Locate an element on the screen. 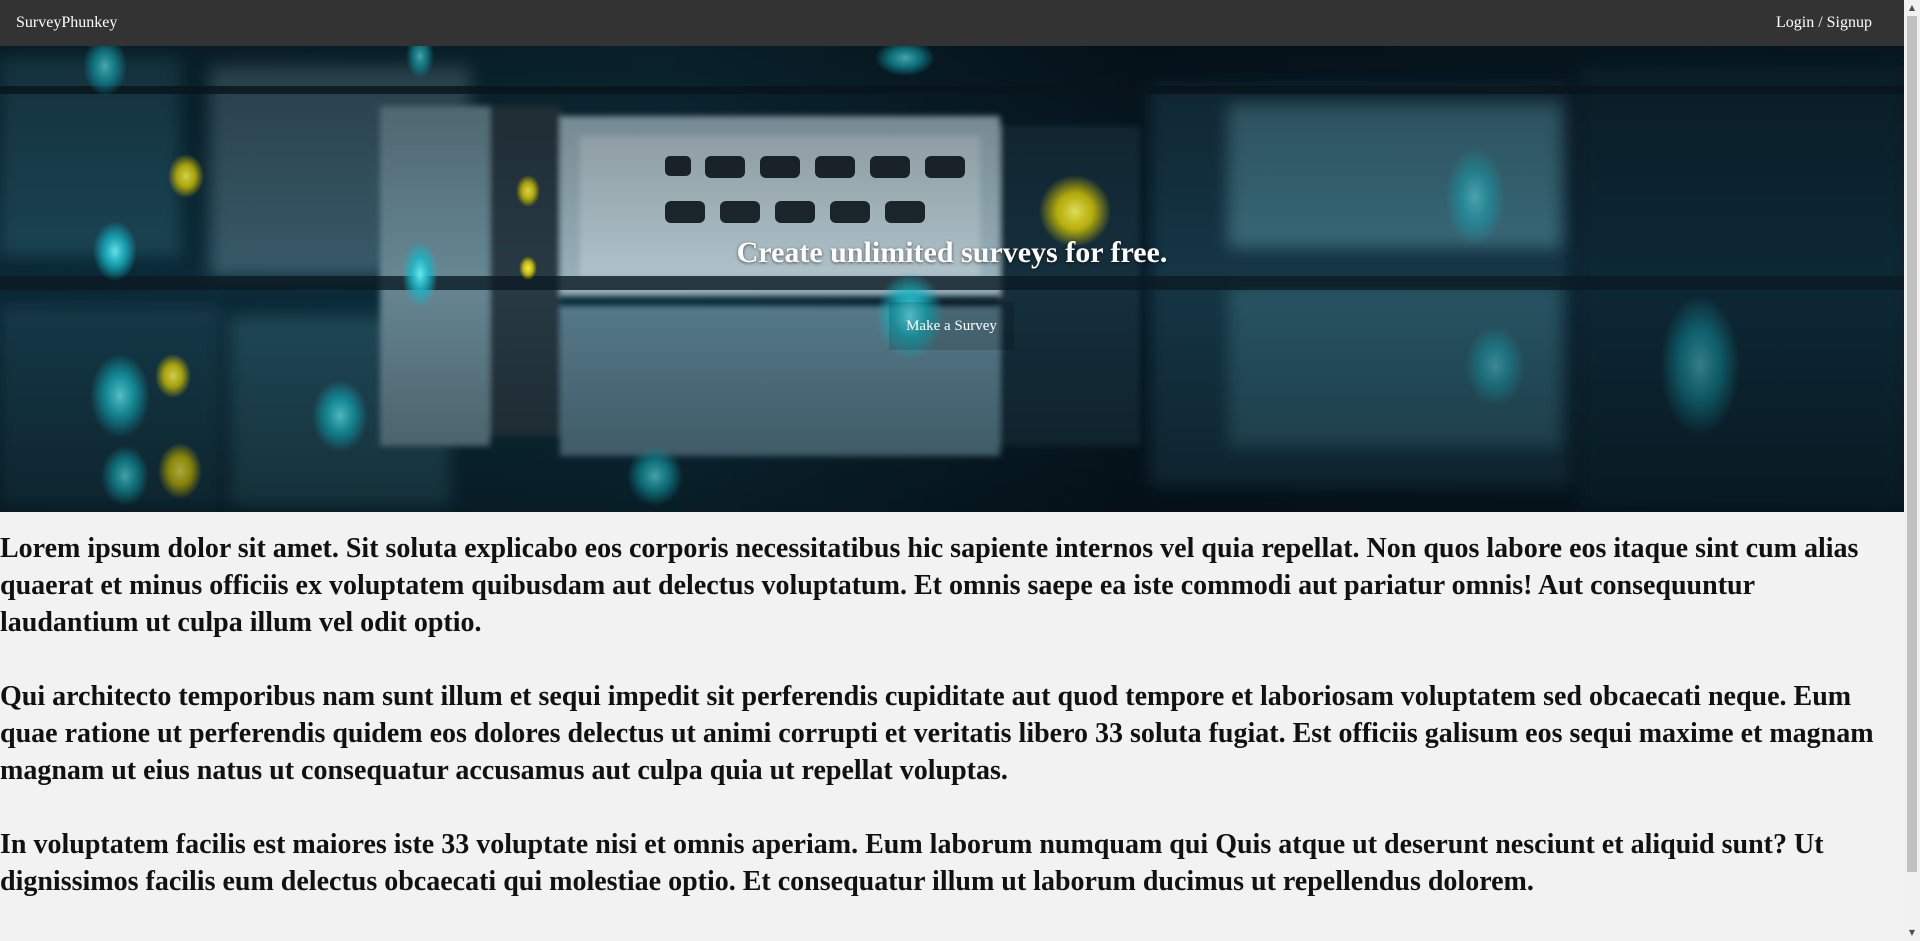 The width and height of the screenshot is (1920, 941). hero-title: Create unlimited surveys for free. is located at coordinates (952, 252).